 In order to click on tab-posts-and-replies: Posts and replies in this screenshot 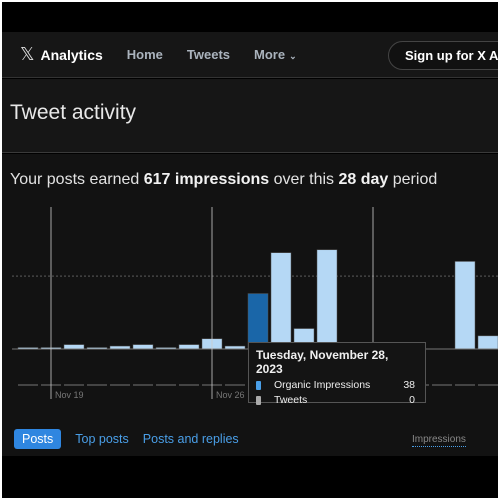, I will do `click(191, 439)`.